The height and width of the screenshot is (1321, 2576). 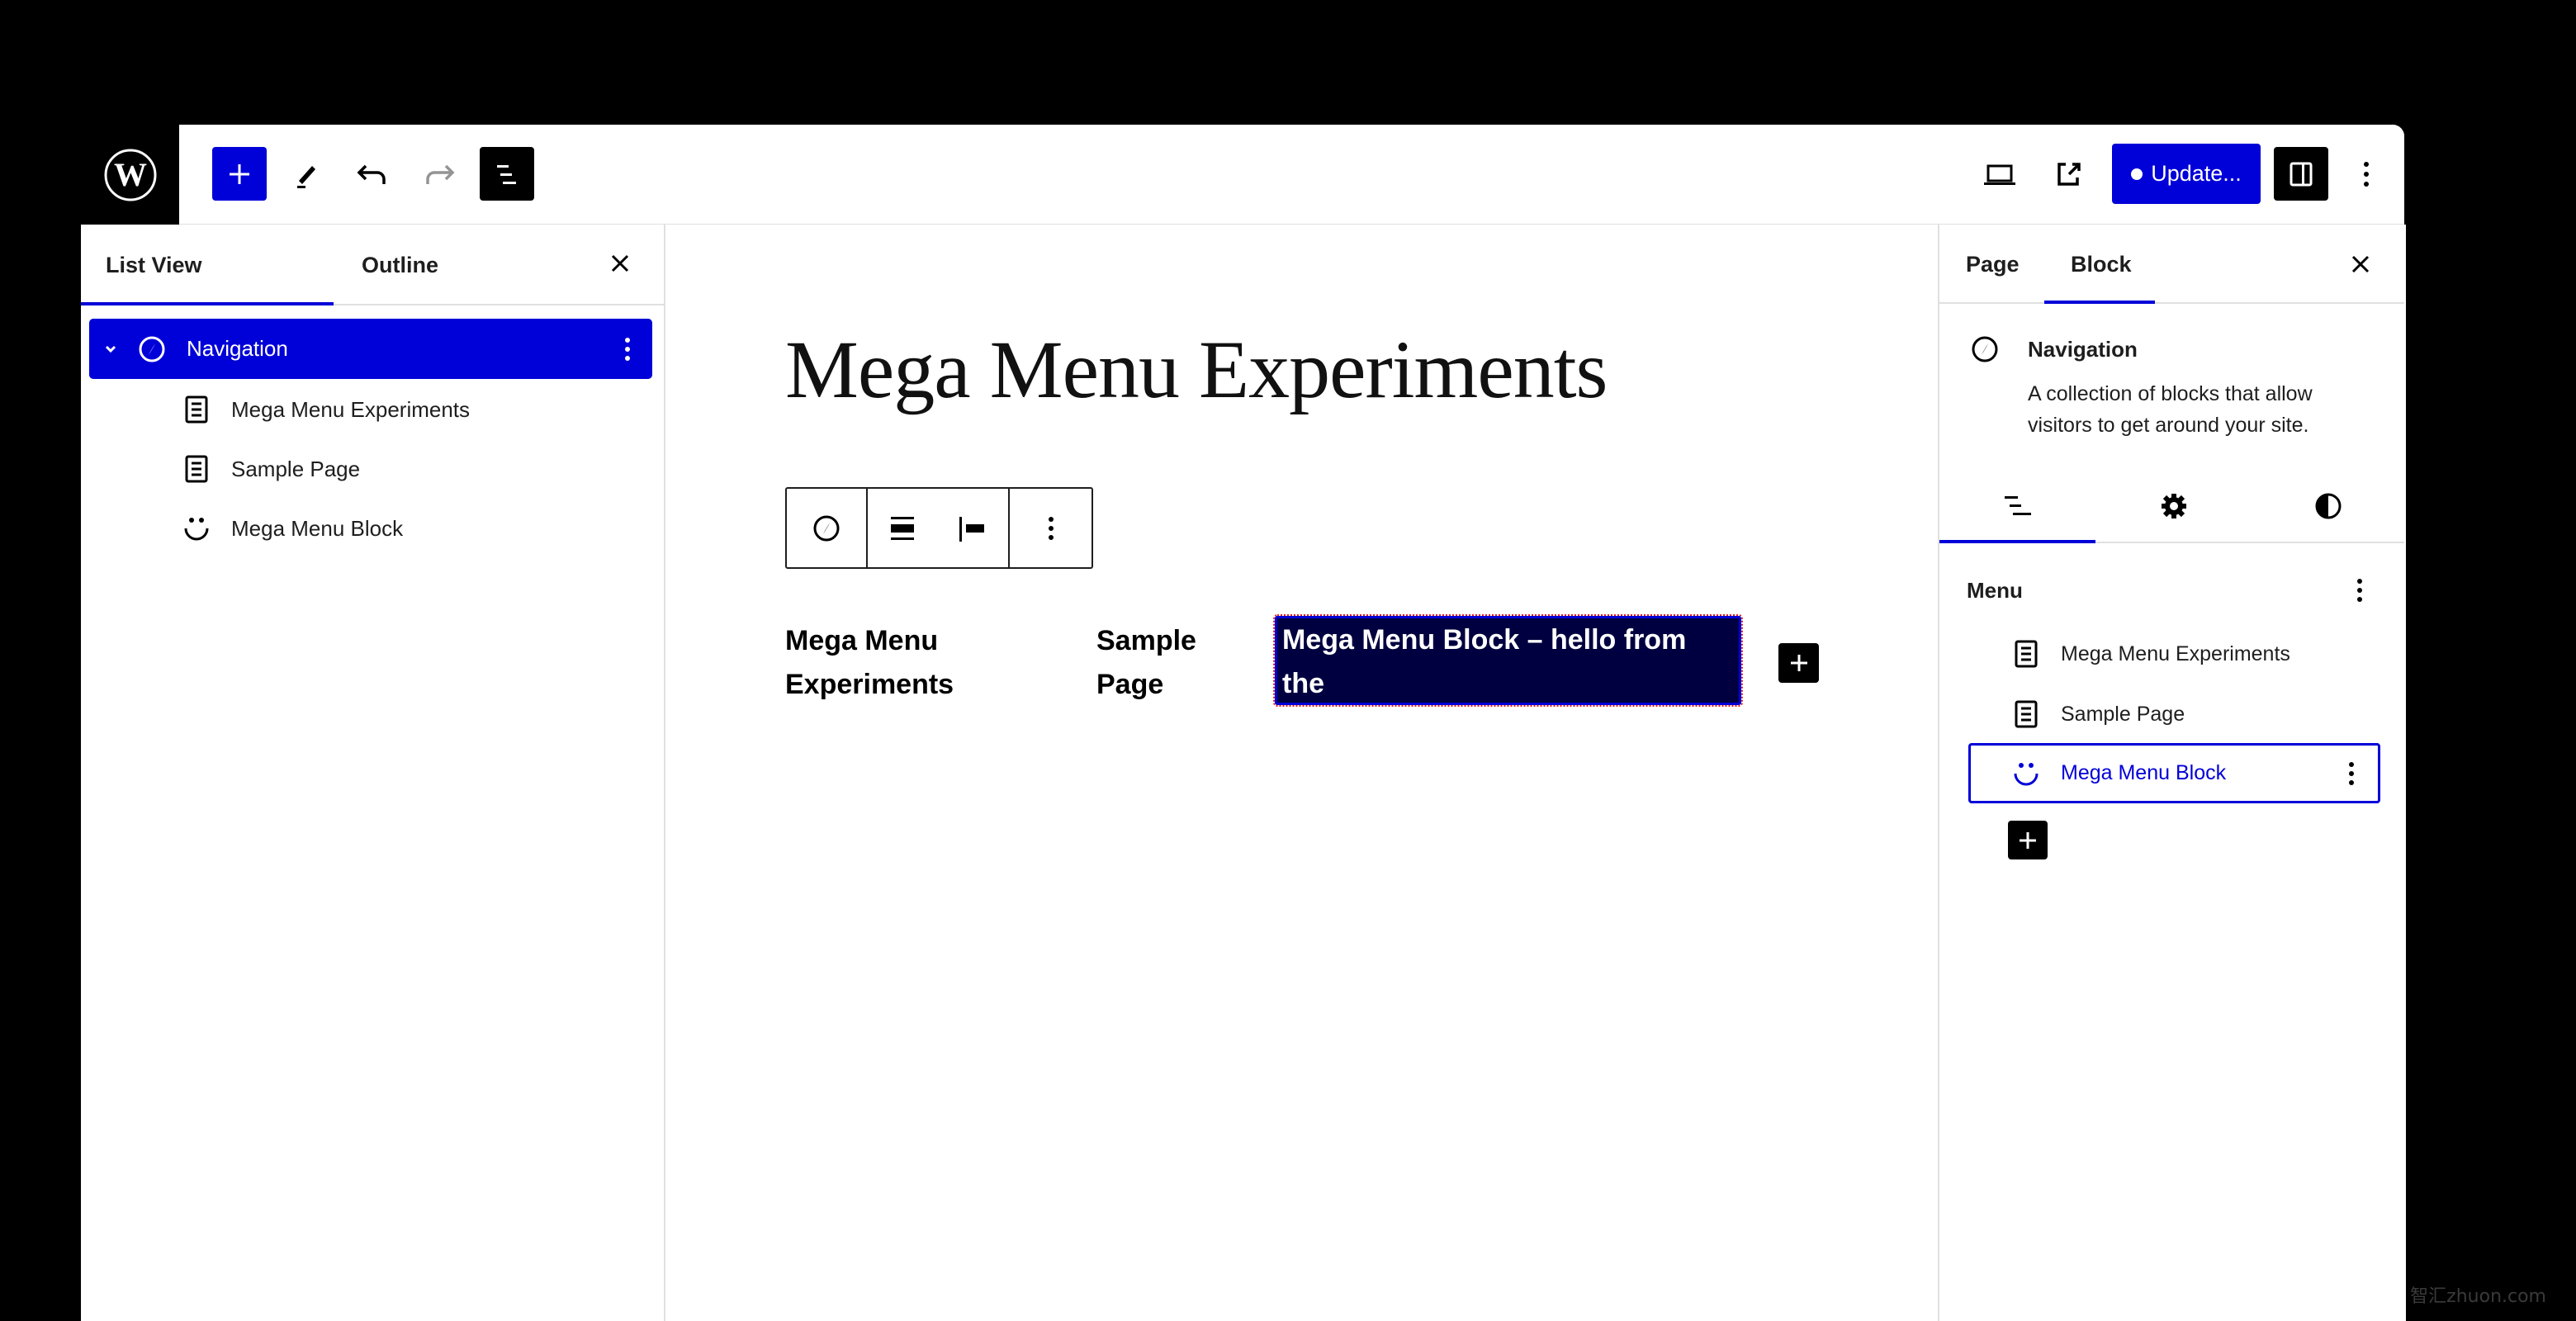 I want to click on settings-sidebar-toggle, so click(x=2301, y=174).